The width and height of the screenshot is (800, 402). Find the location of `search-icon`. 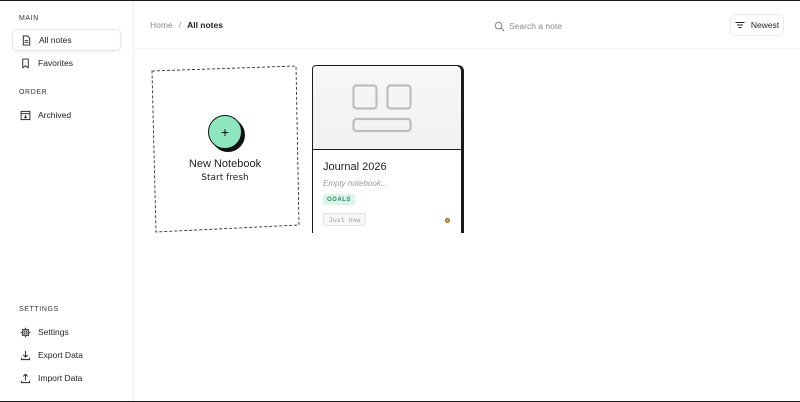

search-icon is located at coordinates (499, 26).